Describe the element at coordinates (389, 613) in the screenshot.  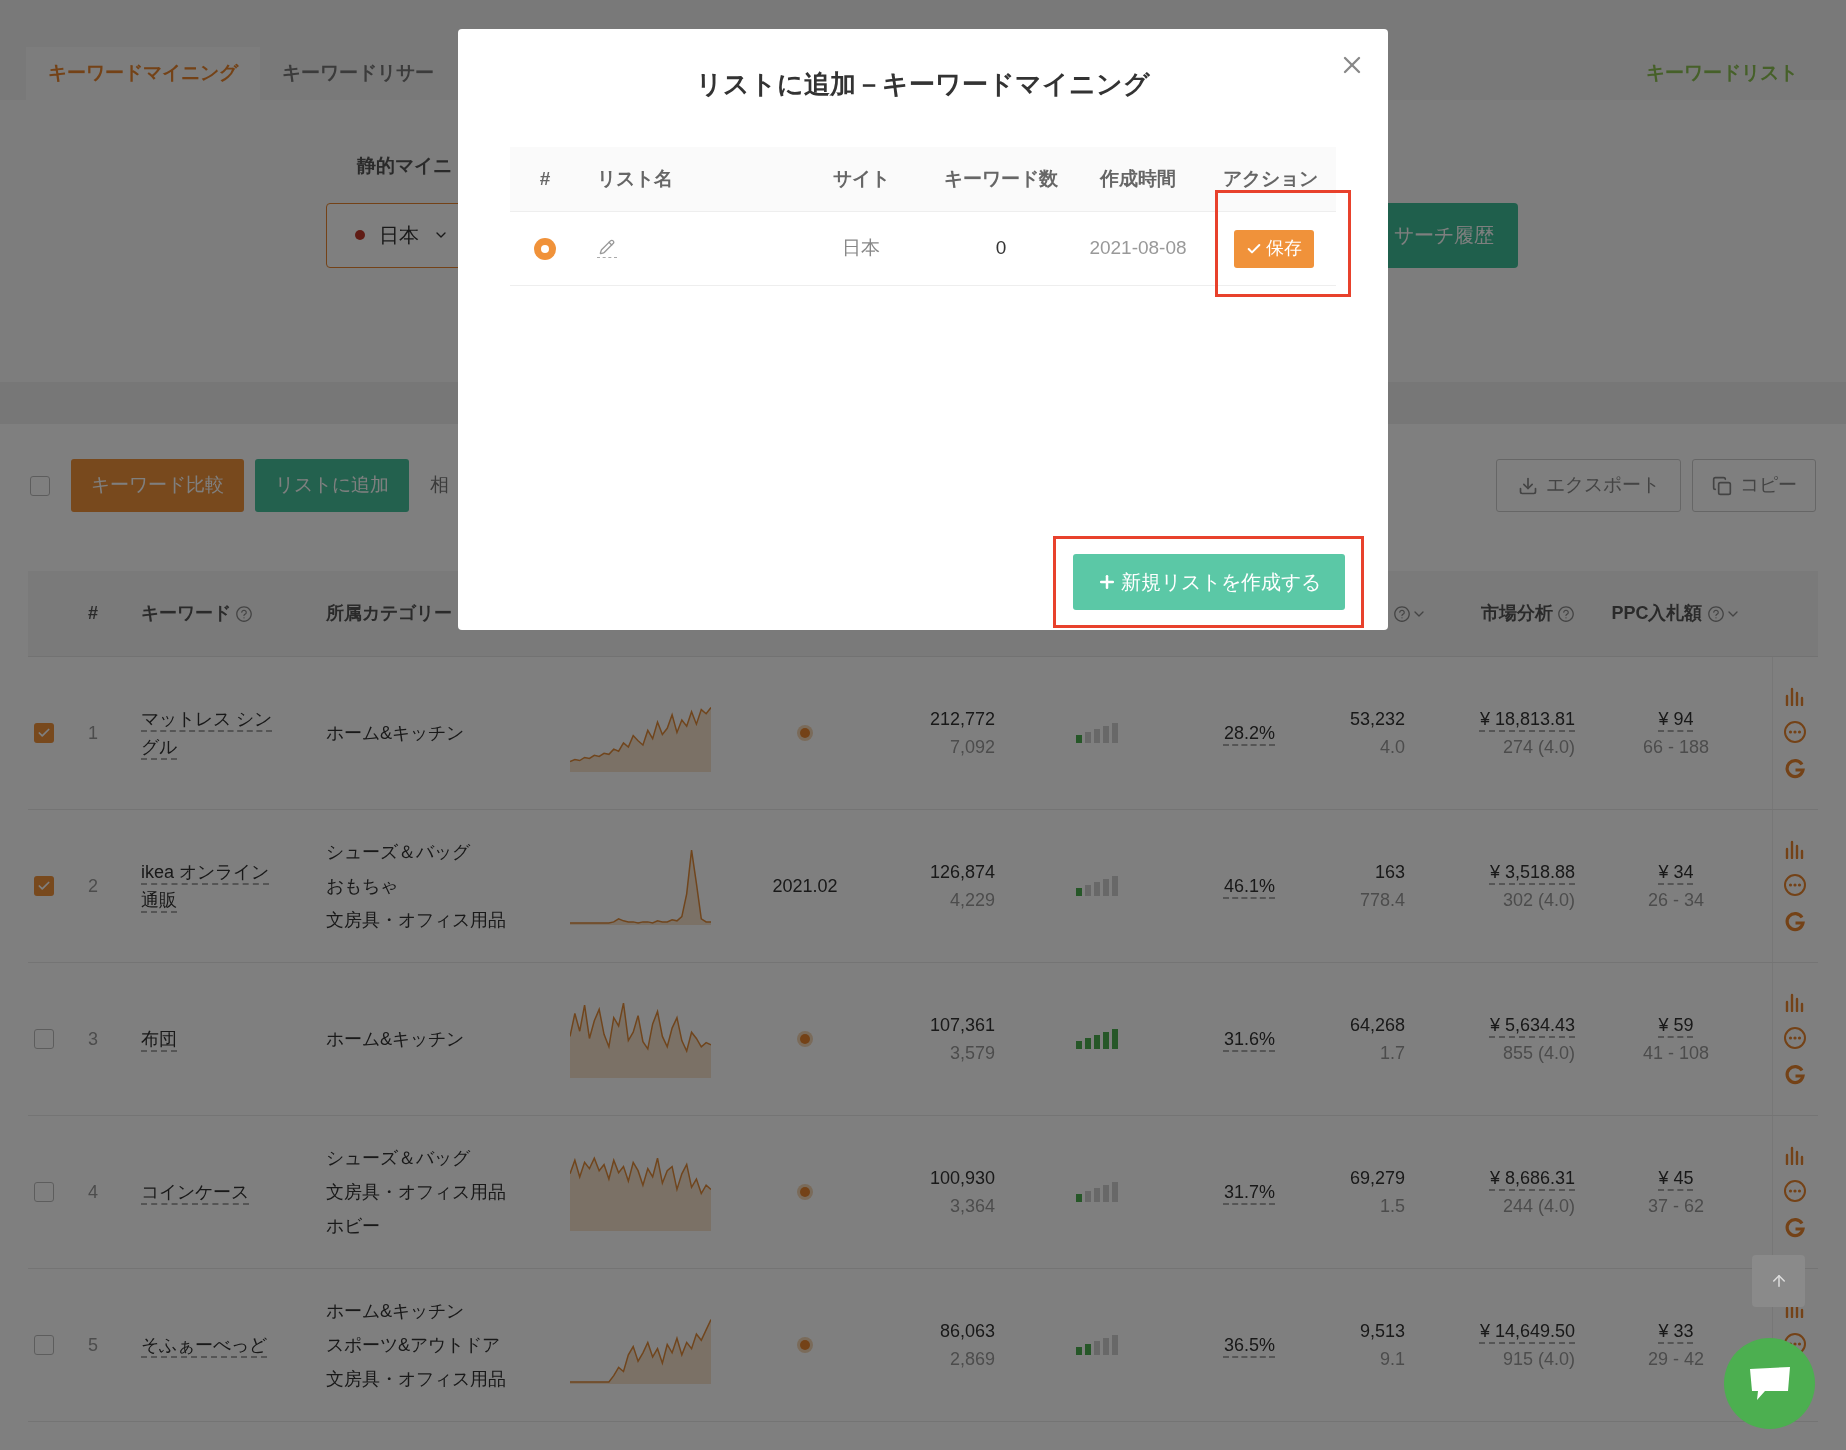
I see `column-header: 所属カテゴリー` at that location.